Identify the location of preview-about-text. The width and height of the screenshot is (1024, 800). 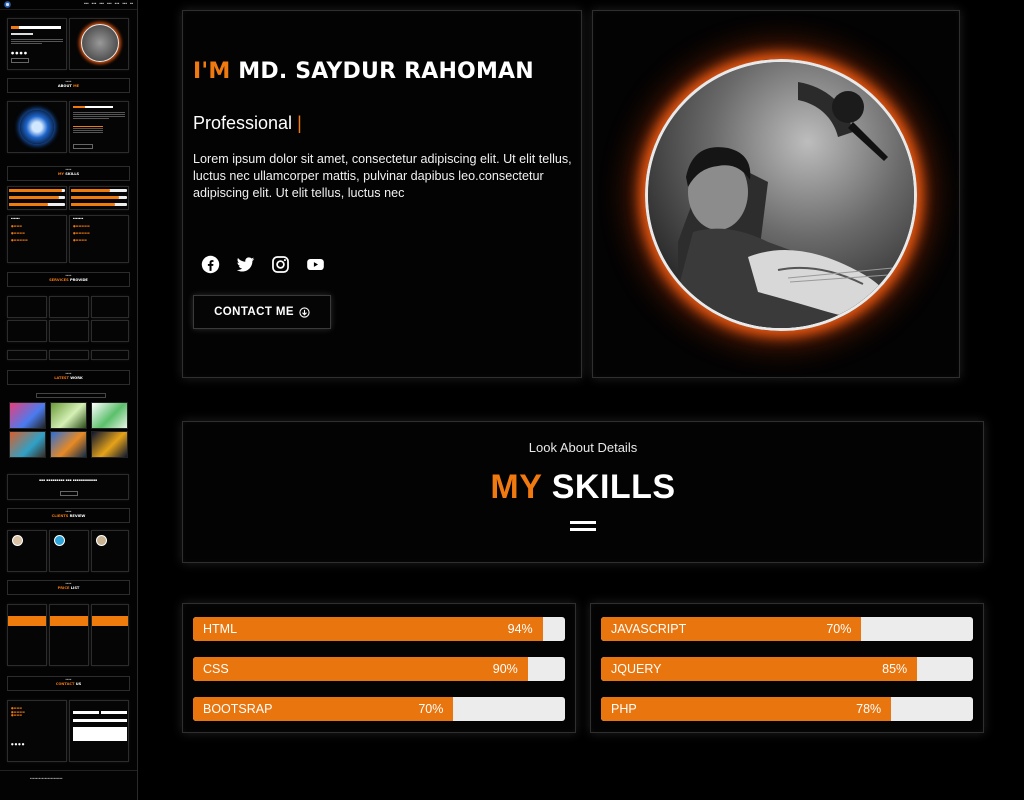
(99, 127).